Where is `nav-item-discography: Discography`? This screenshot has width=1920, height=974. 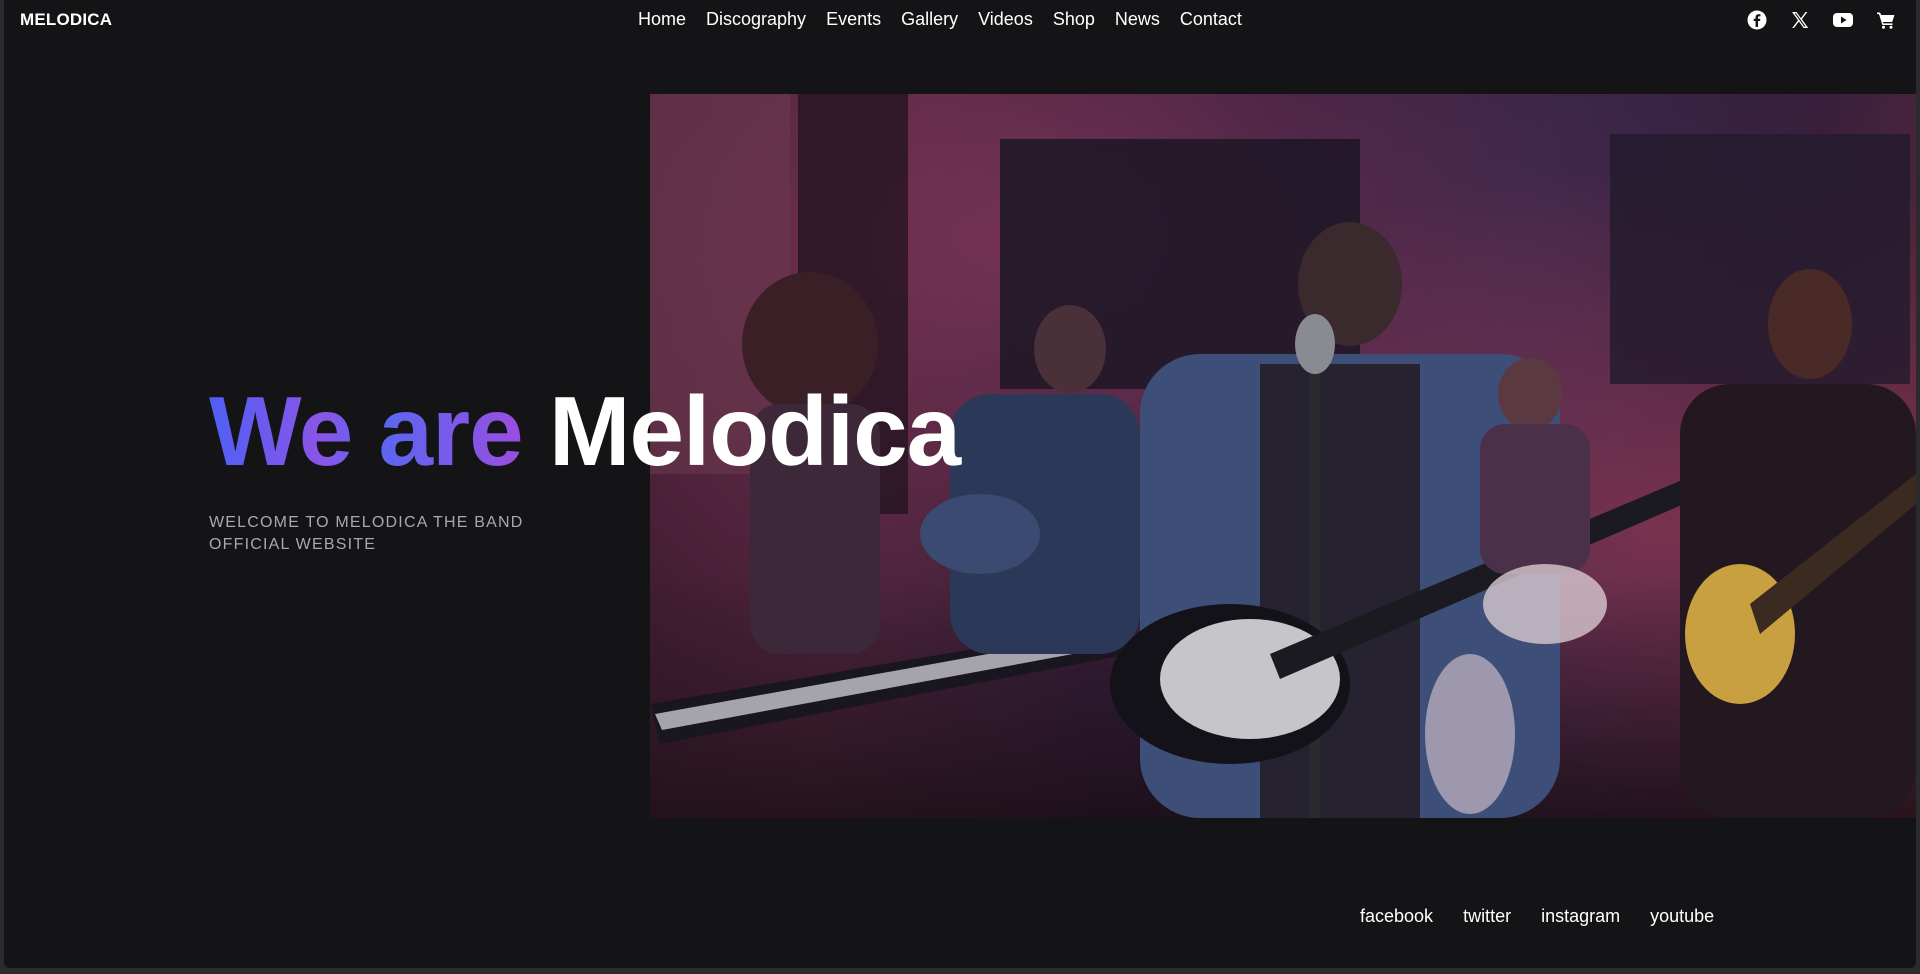 nav-item-discography: Discography is located at coordinates (756, 19).